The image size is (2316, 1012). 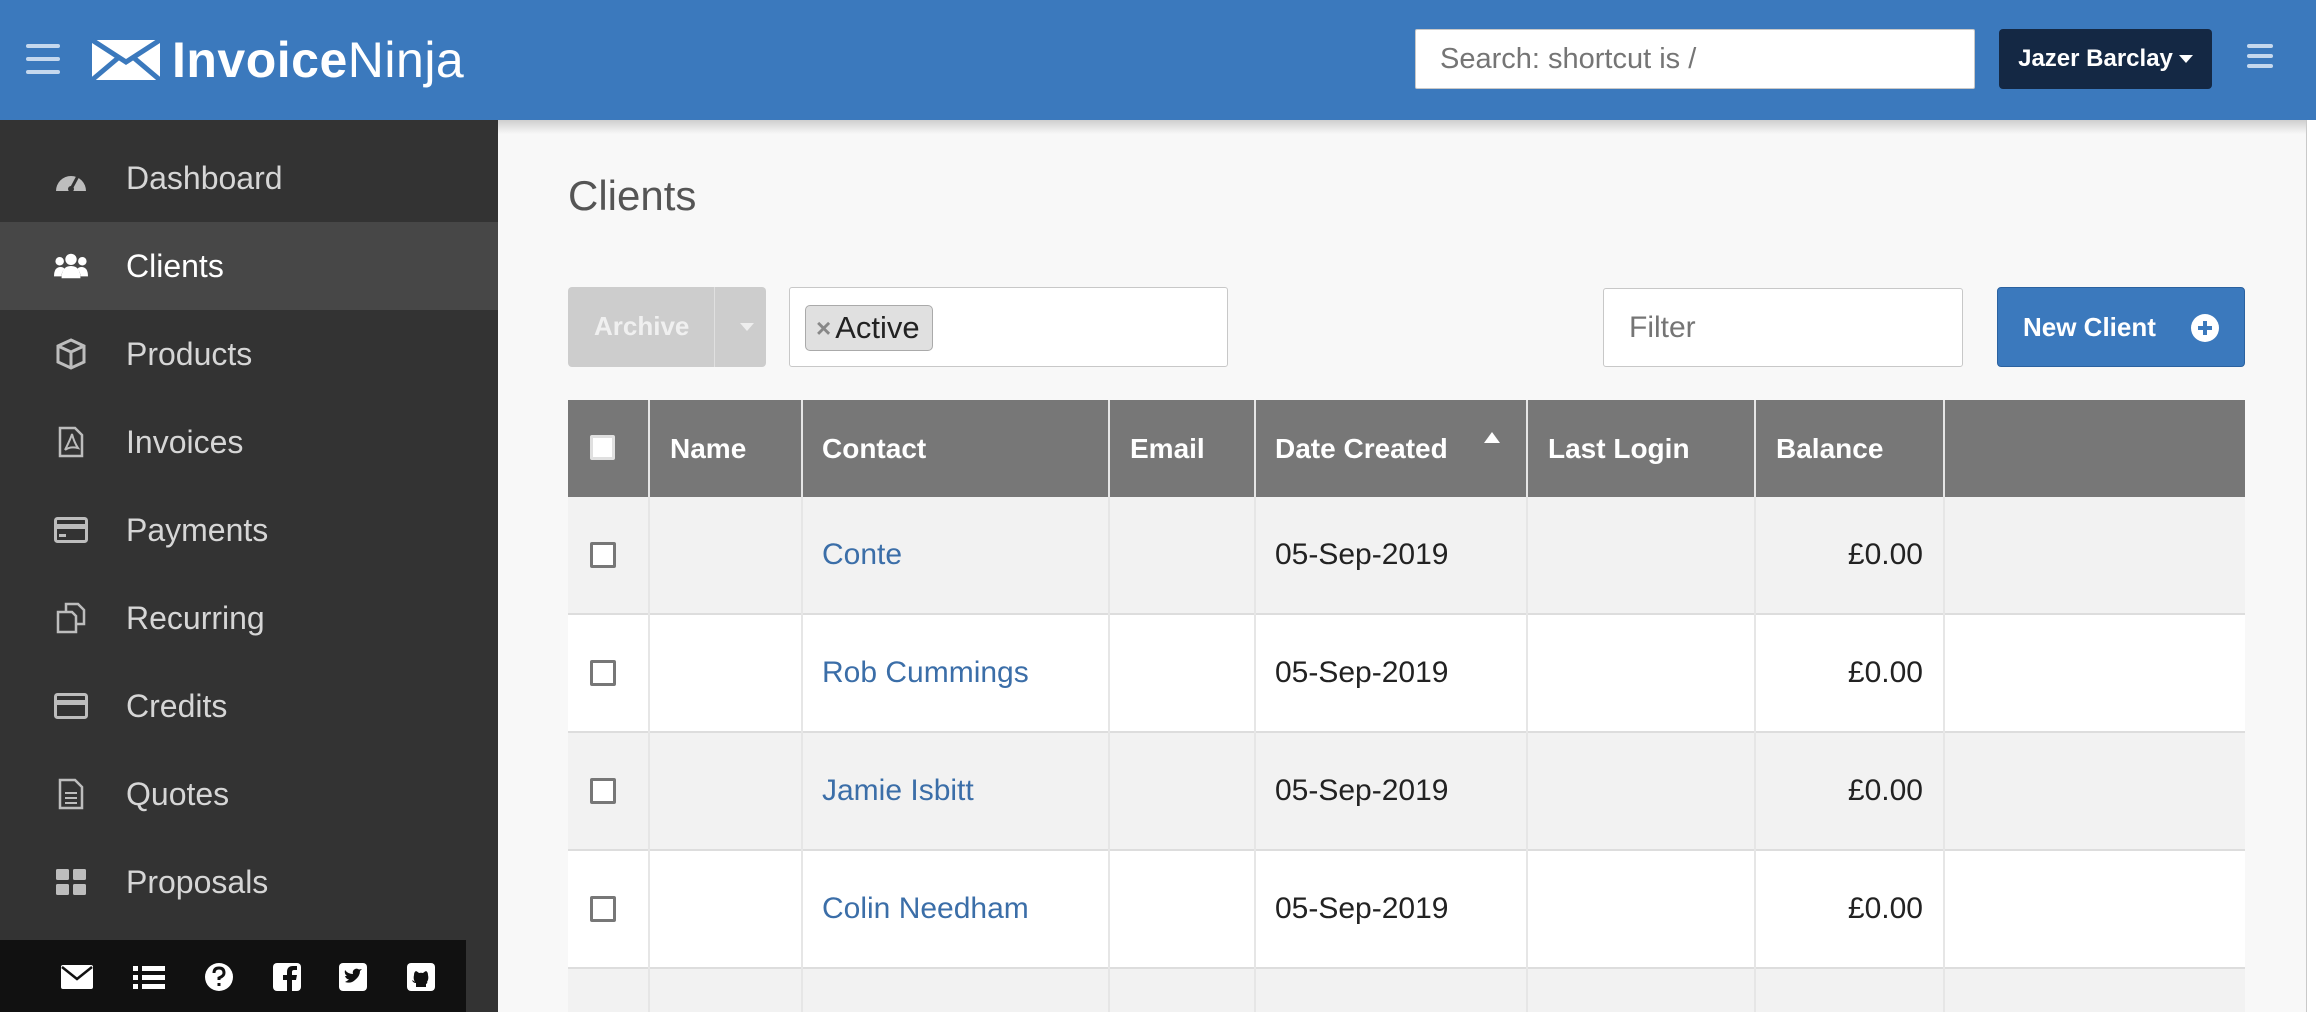 I want to click on sidebar-item-label: Invoices, so click(x=185, y=441).